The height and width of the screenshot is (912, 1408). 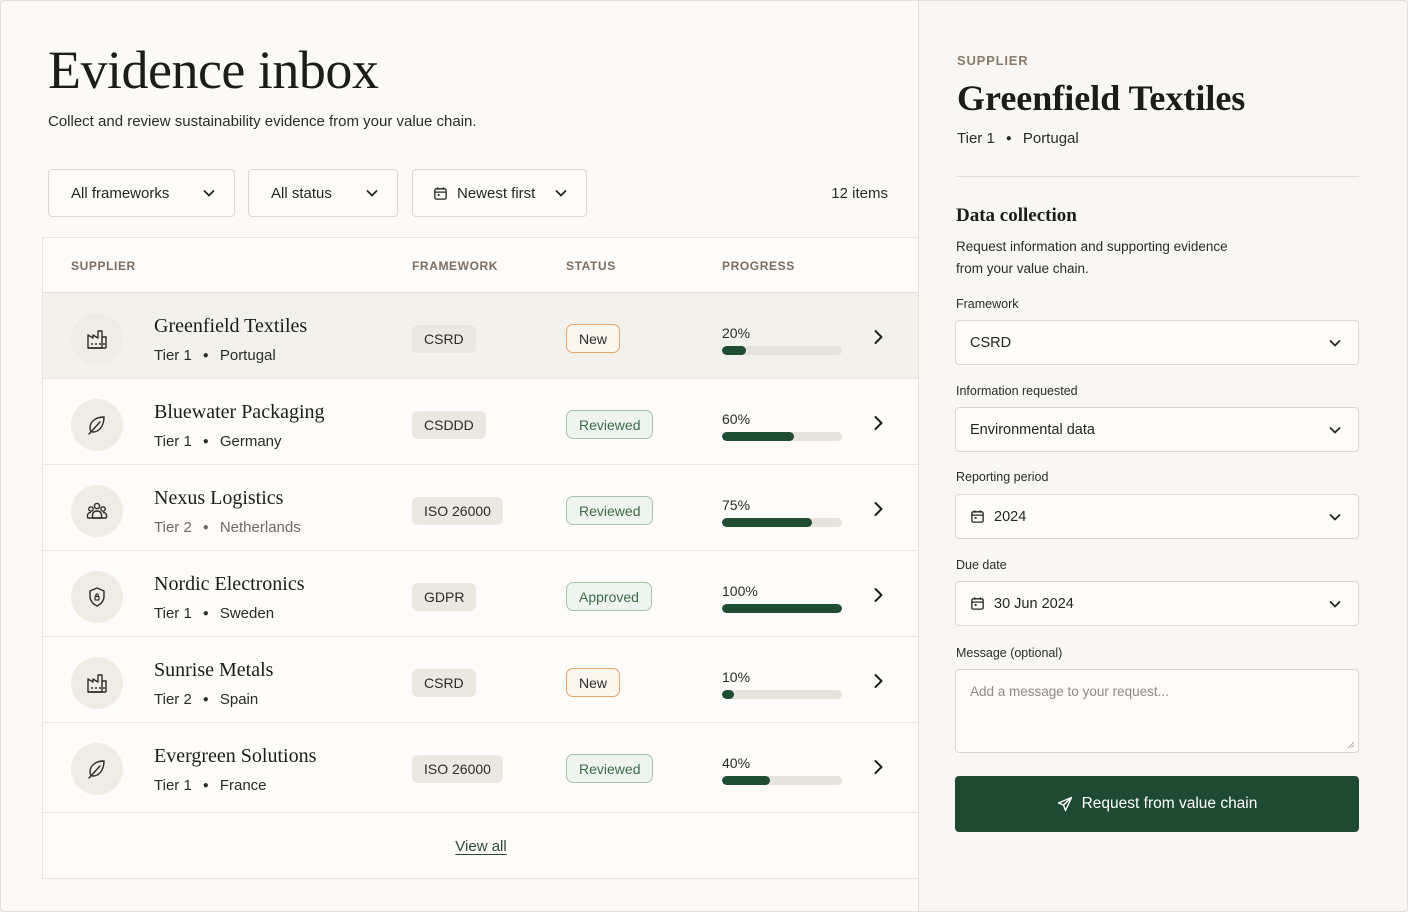 What do you see at coordinates (1065, 804) in the screenshot?
I see `send-icon` at bounding box center [1065, 804].